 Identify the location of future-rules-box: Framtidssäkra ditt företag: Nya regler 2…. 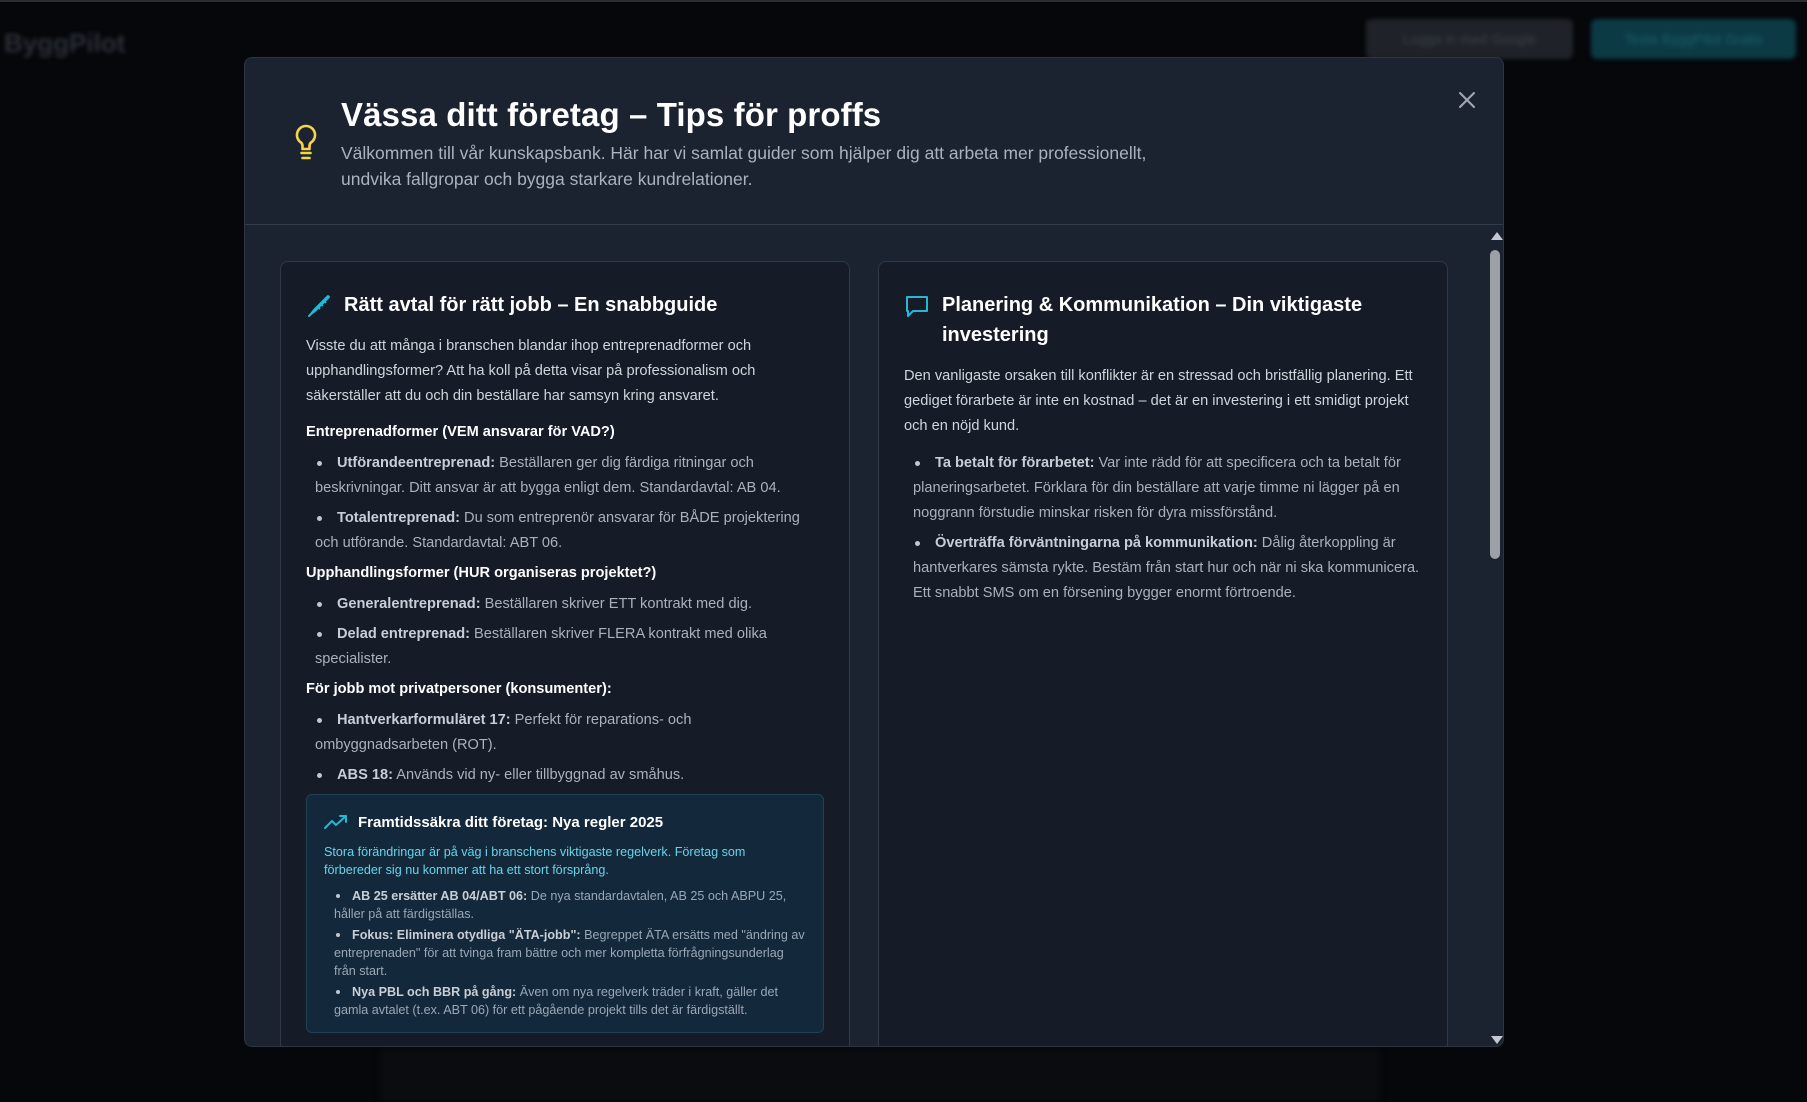
(565, 913).